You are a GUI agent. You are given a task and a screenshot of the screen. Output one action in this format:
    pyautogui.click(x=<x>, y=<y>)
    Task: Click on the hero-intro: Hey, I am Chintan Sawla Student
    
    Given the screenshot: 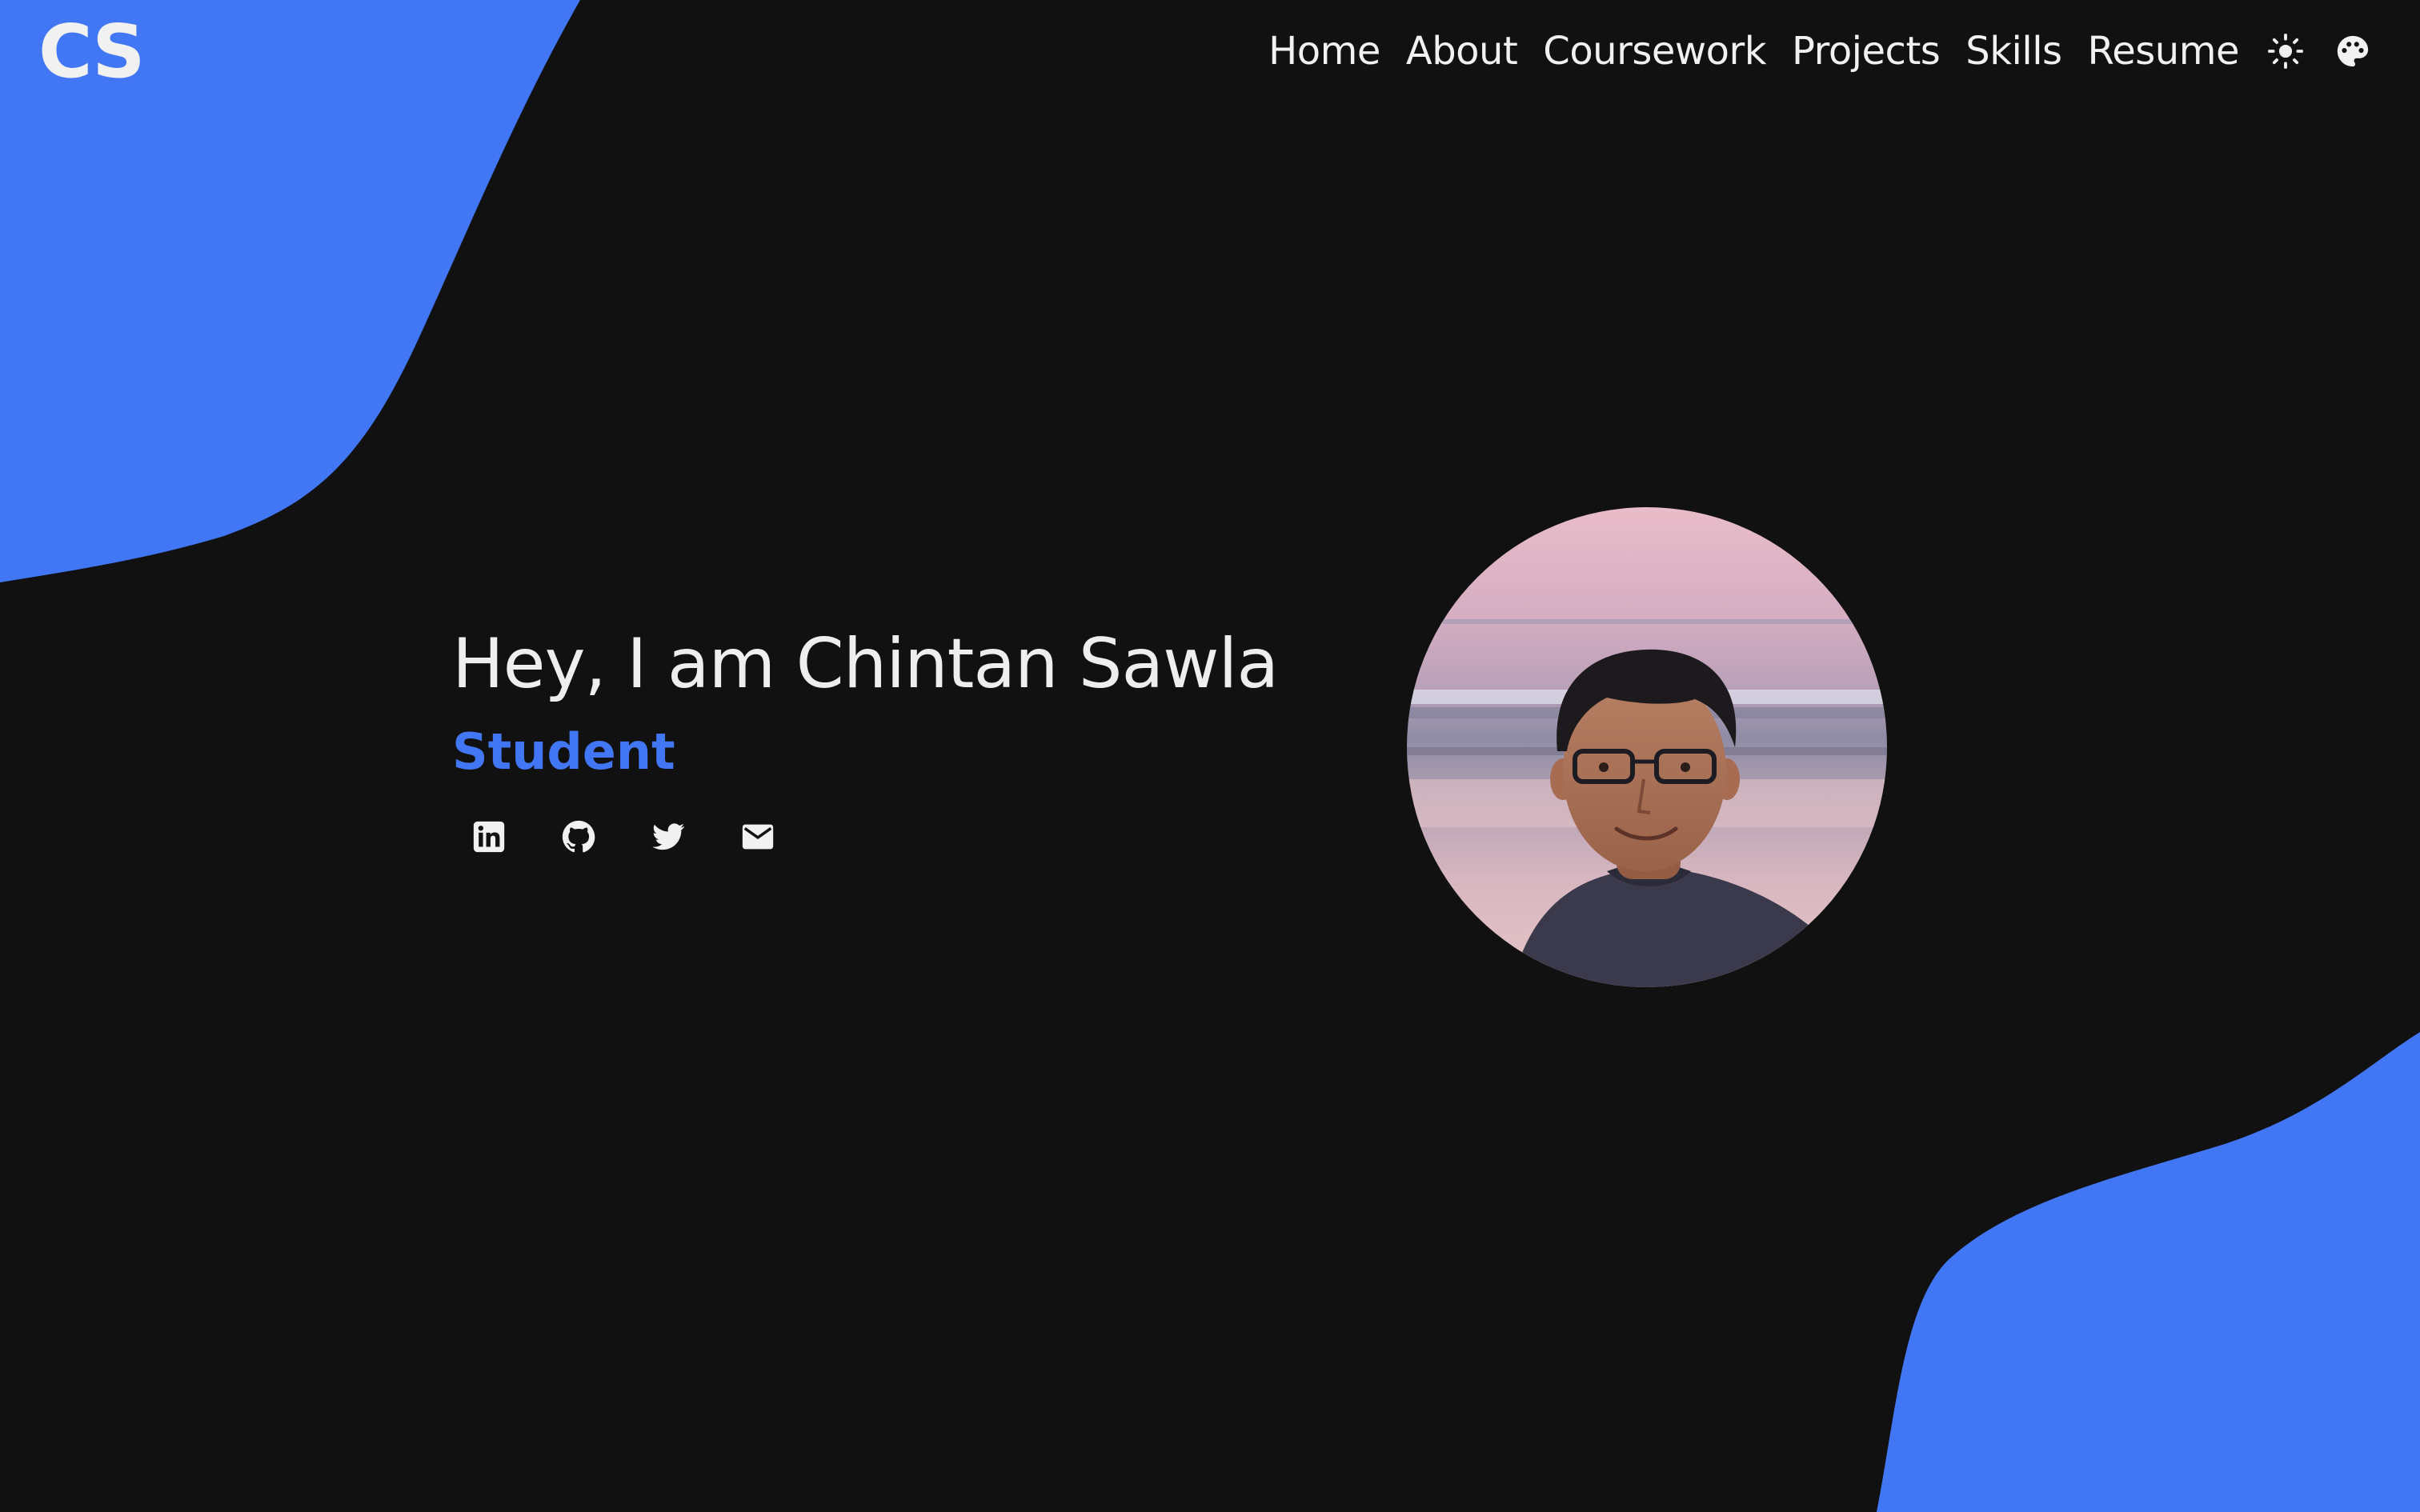 What is the action you would take?
    pyautogui.click(x=865, y=739)
    